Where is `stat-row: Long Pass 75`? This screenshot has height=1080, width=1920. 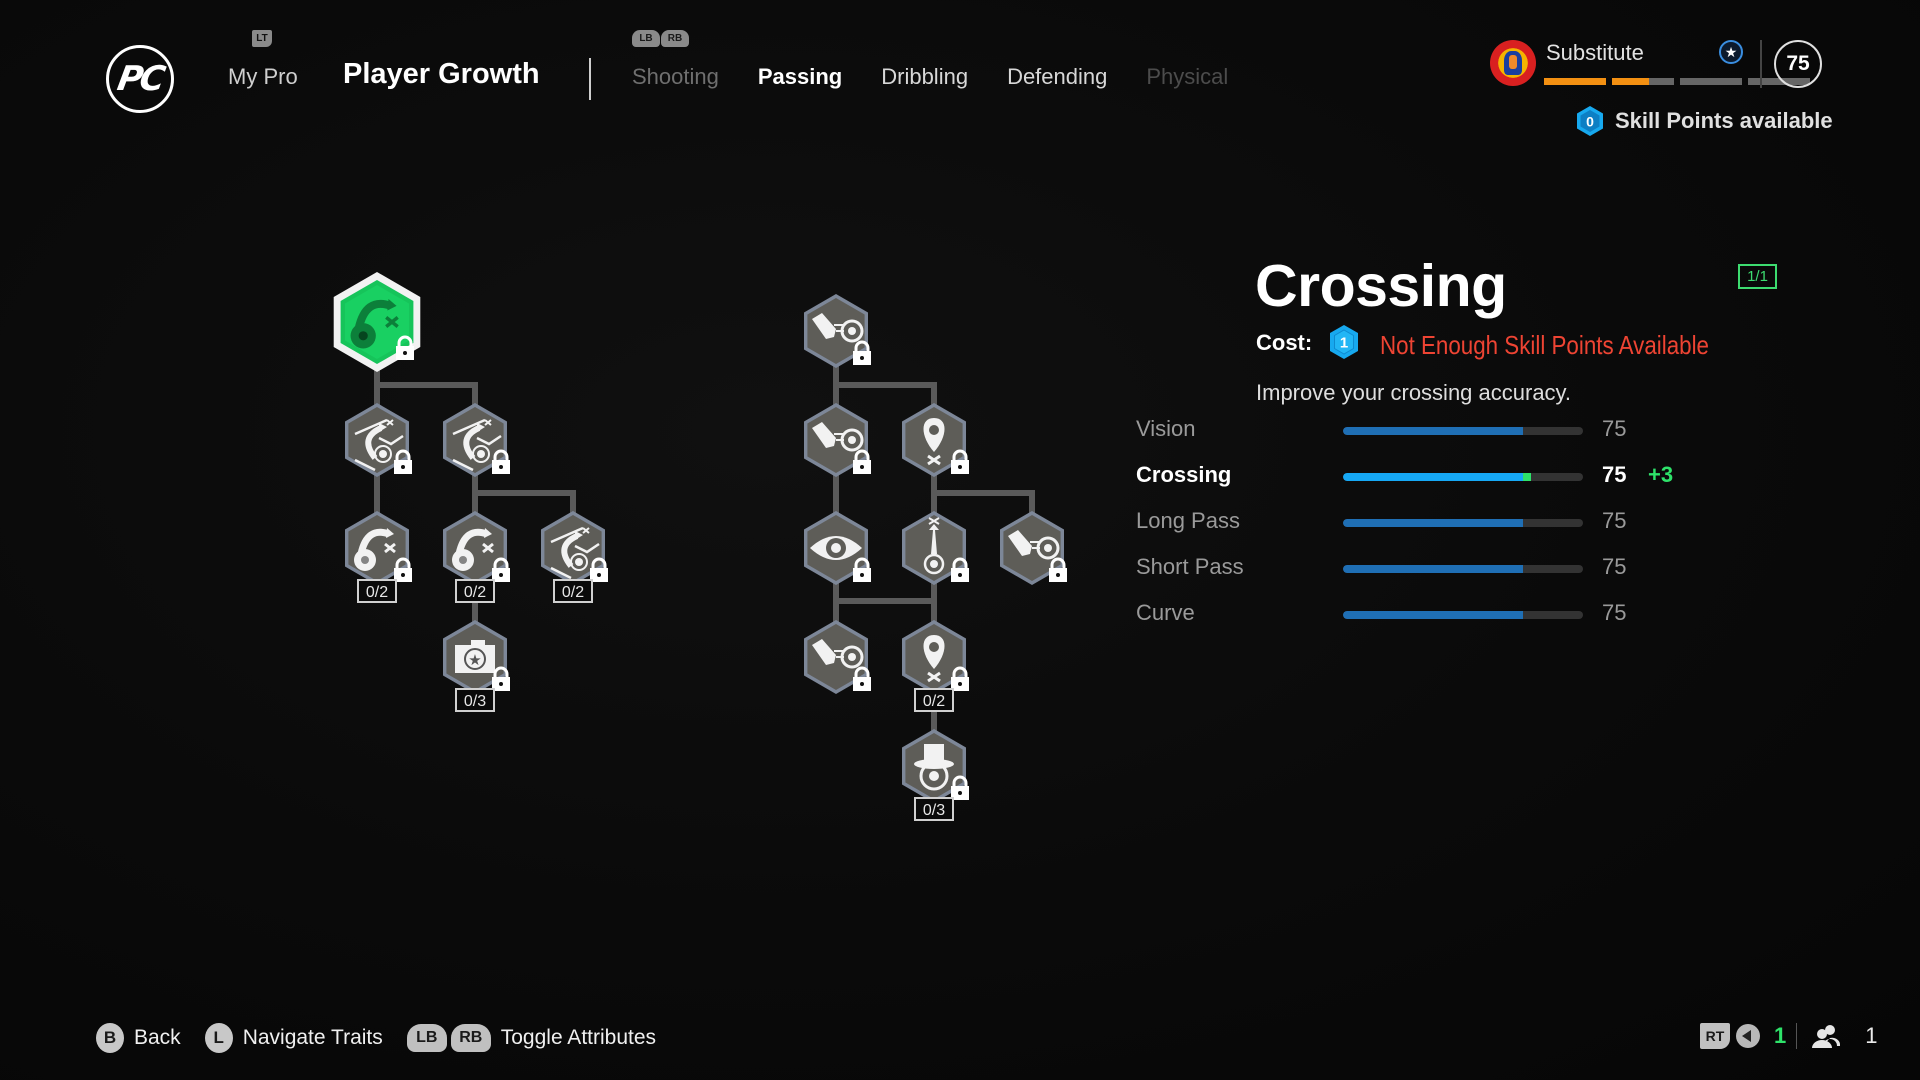
stat-row: Long Pass 75 is located at coordinates (1416, 523).